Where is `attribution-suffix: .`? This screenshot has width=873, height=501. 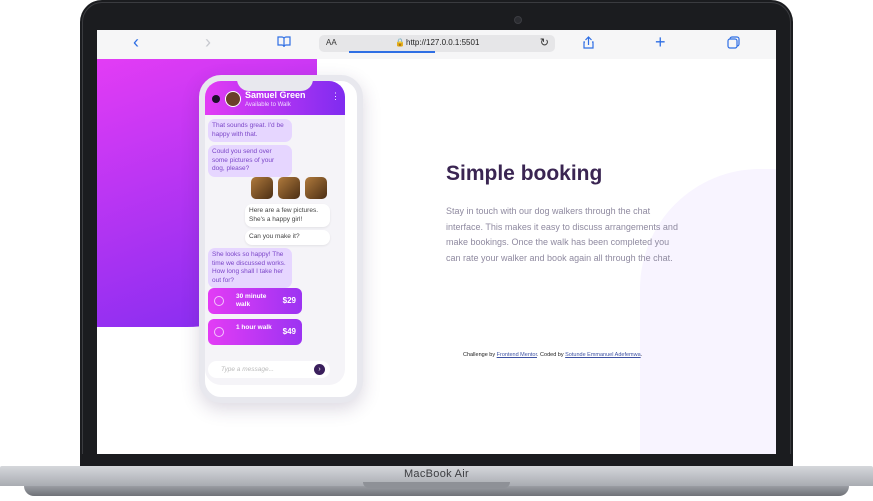
attribution-suffix: . is located at coordinates (641, 355).